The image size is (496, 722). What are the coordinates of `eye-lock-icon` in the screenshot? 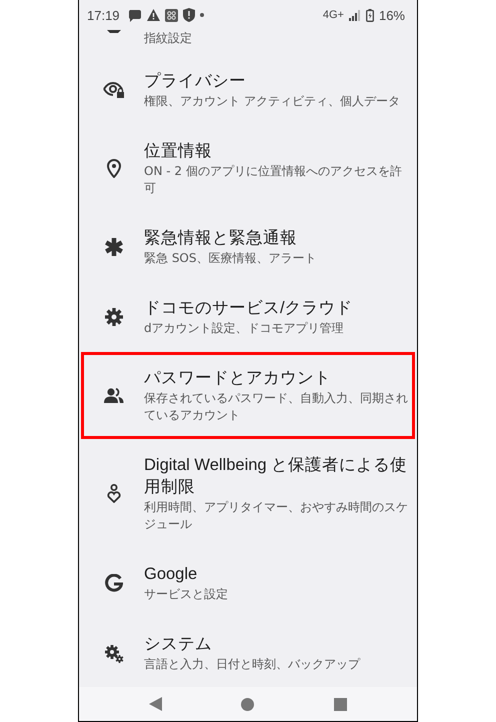 It's located at (114, 90).